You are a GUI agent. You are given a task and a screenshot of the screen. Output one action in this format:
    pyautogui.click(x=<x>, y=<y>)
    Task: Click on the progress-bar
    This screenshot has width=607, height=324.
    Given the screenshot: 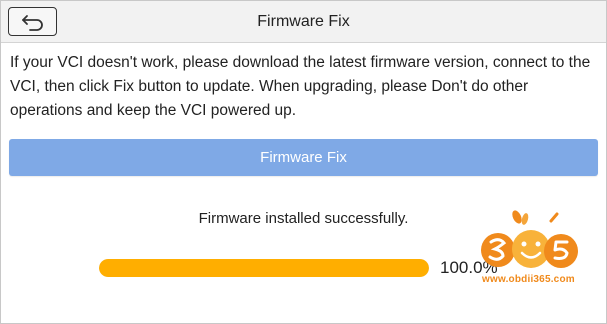 What is the action you would take?
    pyautogui.click(x=264, y=268)
    